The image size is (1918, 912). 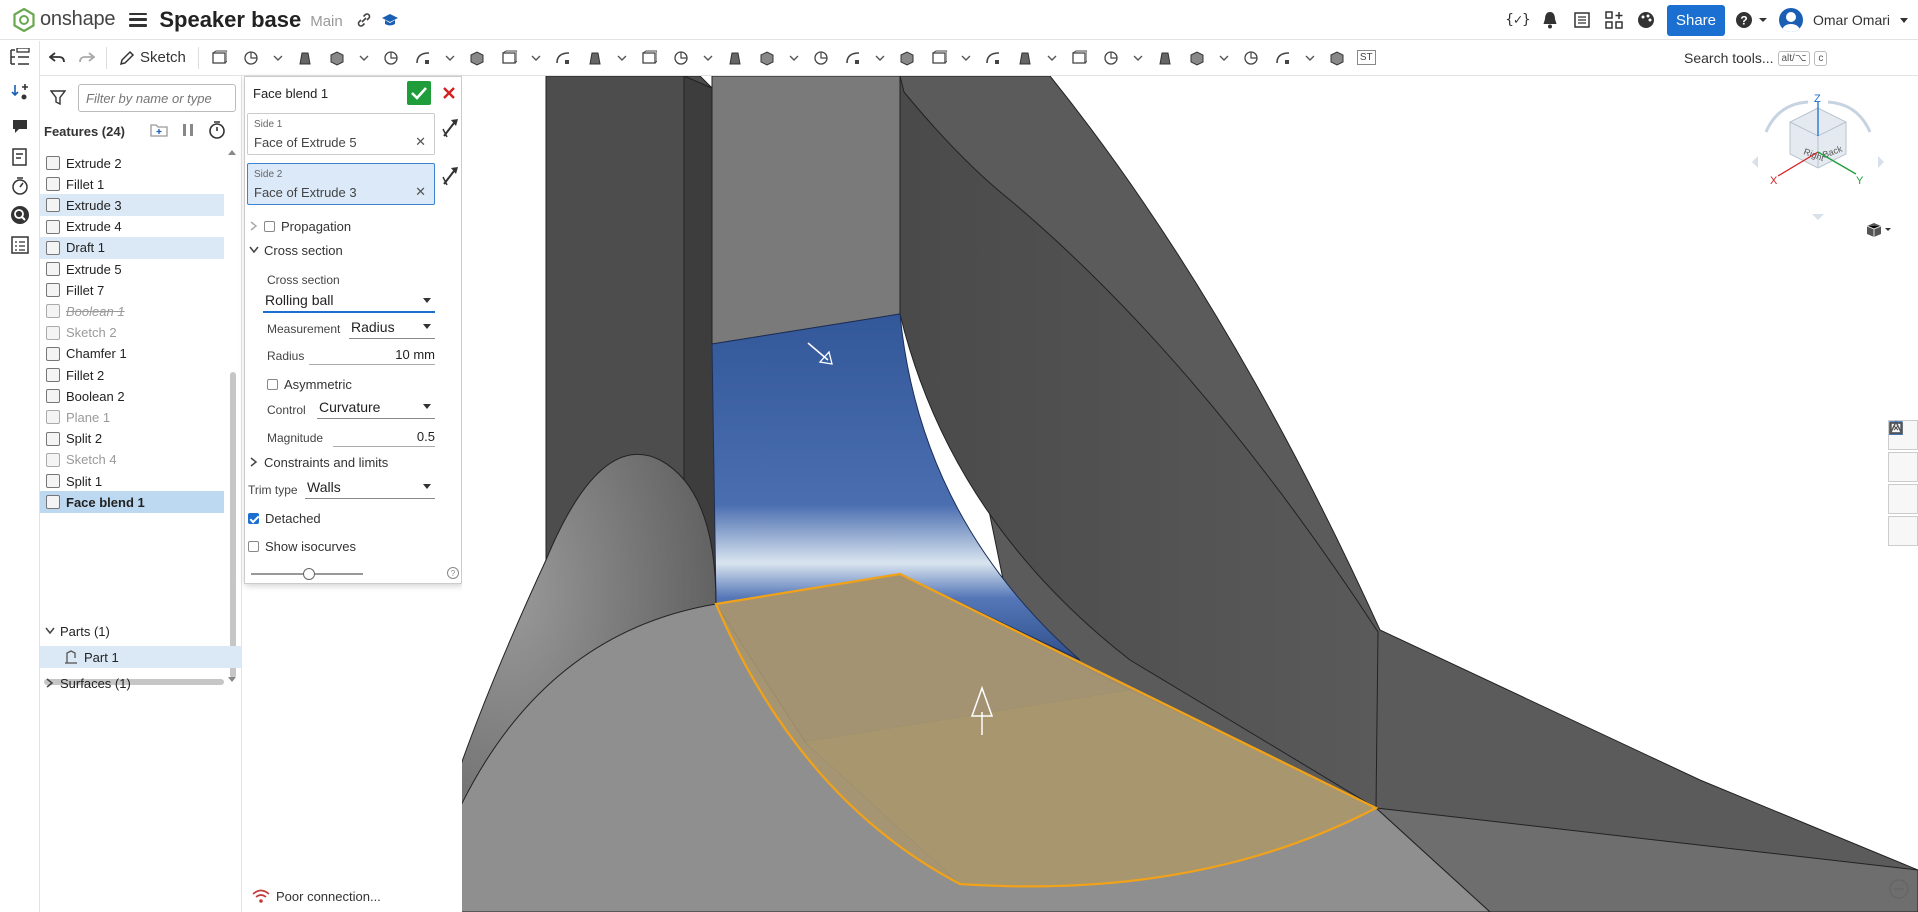 What do you see at coordinates (132, 396) in the screenshot?
I see `feature-item: Boolean 2` at bounding box center [132, 396].